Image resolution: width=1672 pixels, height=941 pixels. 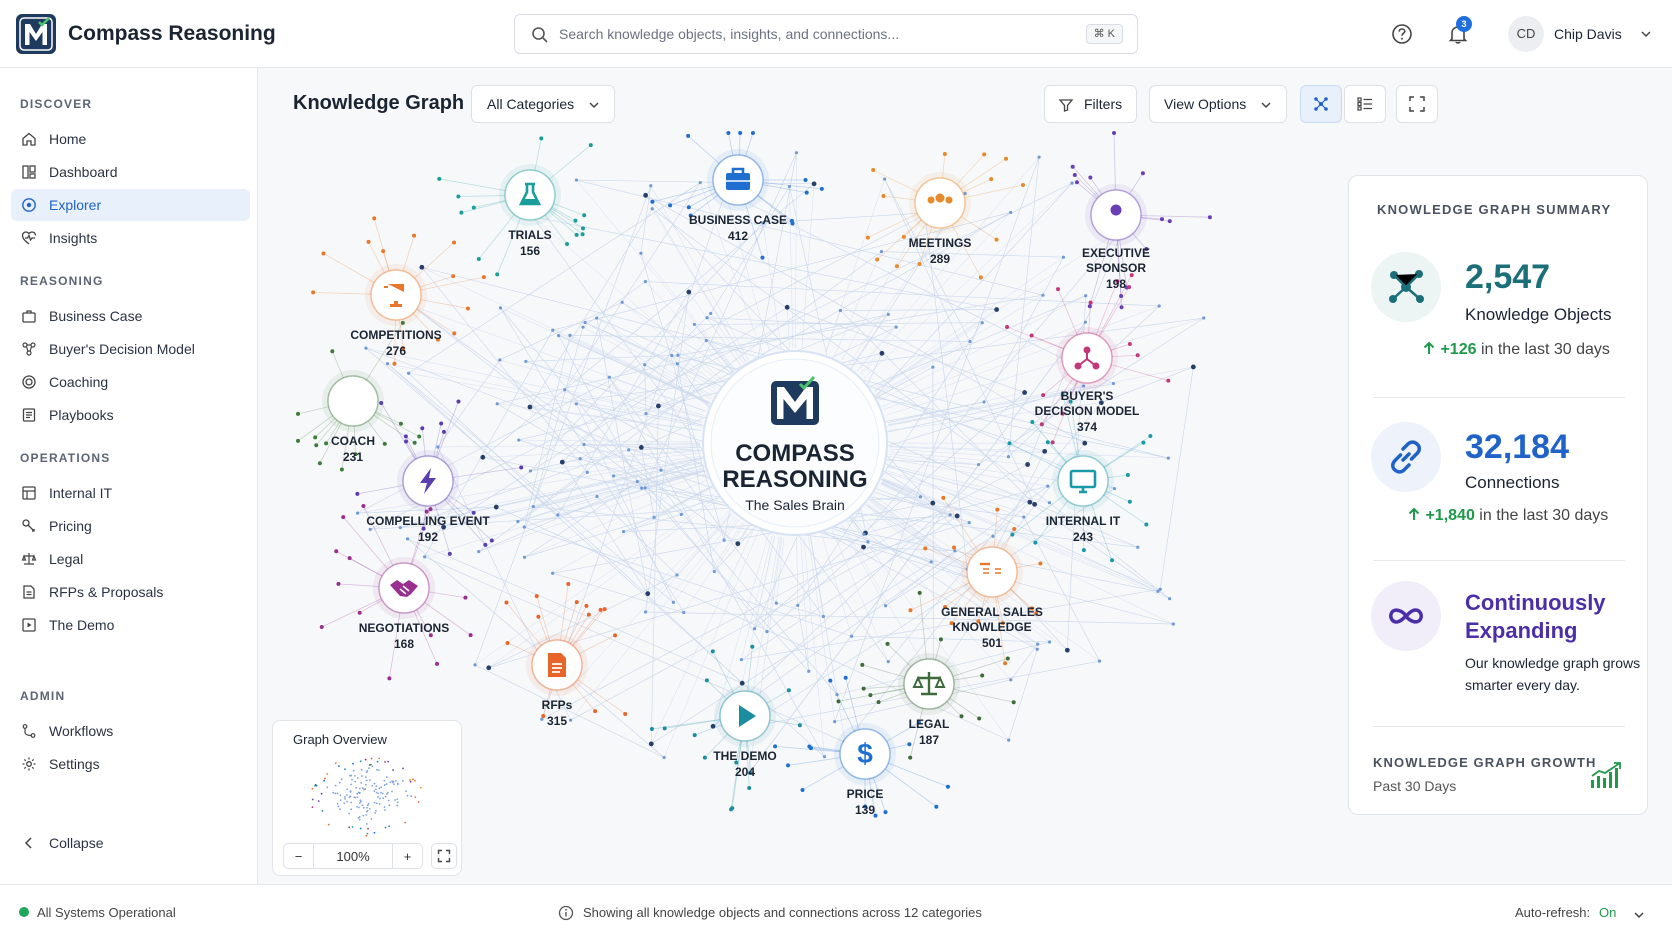 What do you see at coordinates (353, 457) in the screenshot?
I see `node-count: 231` at bounding box center [353, 457].